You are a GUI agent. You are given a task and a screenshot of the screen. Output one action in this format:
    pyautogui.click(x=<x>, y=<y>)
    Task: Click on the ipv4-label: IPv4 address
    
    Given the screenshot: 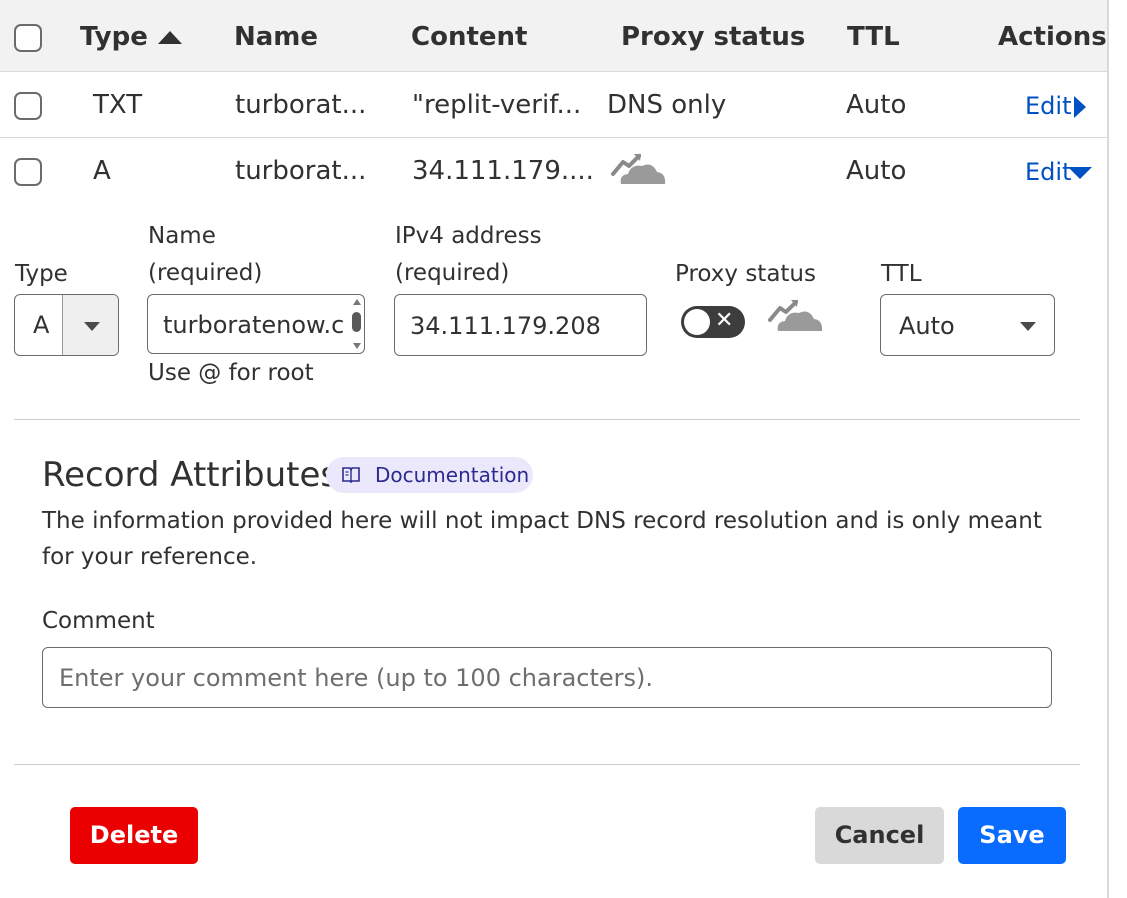 What is the action you would take?
    pyautogui.click(x=468, y=236)
    